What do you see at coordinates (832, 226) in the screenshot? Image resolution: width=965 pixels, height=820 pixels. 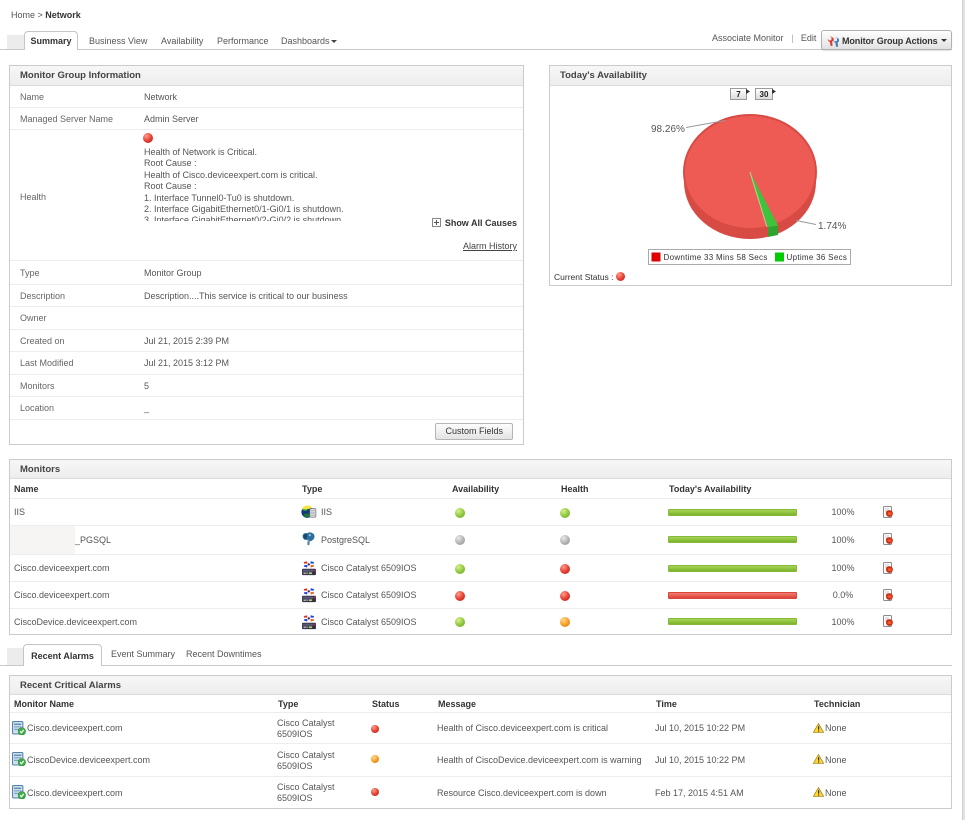 I see `svg-text: 1.74%` at bounding box center [832, 226].